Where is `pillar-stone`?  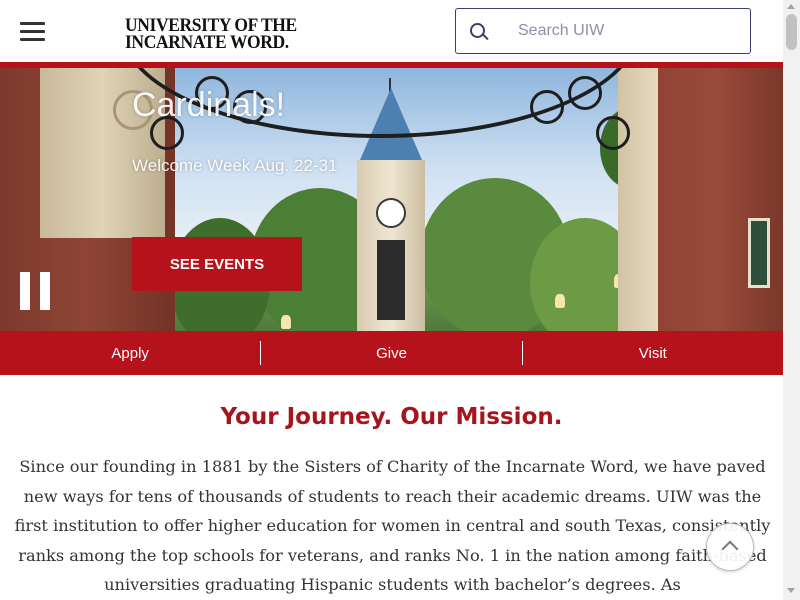
pillar-stone is located at coordinates (638, 199).